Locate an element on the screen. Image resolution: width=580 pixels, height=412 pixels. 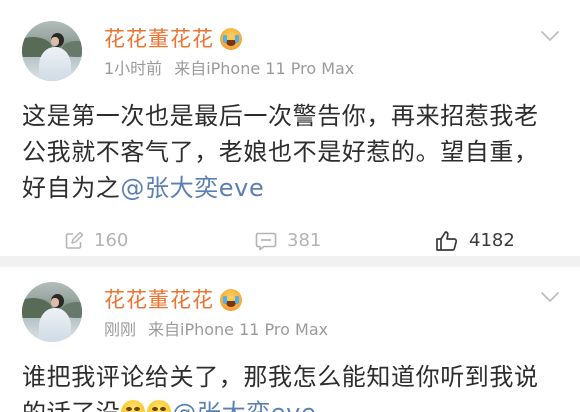
post-body-text: 好自为之 is located at coordinates (71, 188).